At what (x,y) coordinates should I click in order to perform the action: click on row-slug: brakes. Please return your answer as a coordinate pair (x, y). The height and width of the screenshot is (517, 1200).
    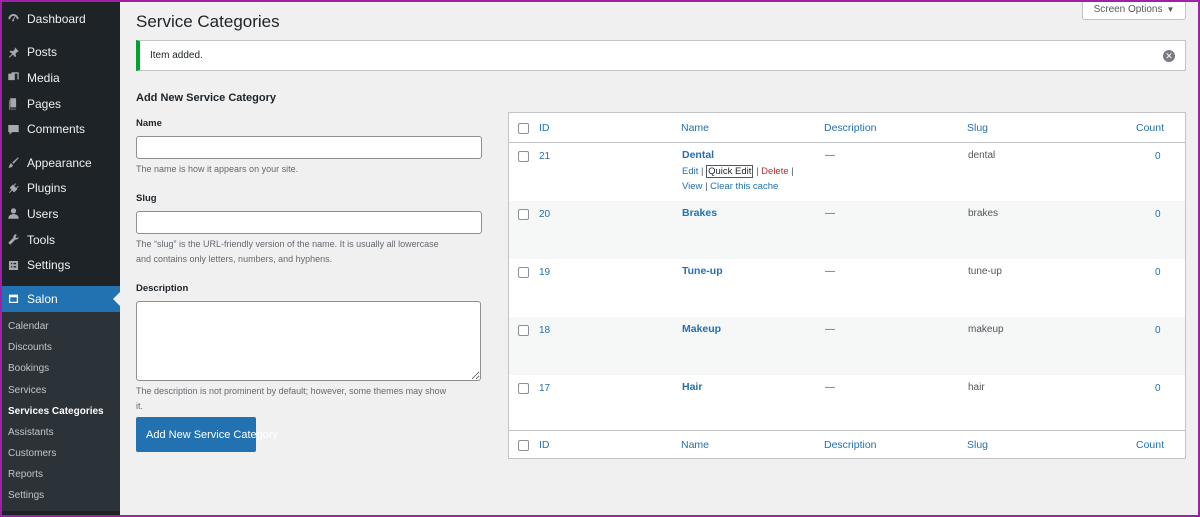
    Looking at the image, I should click on (983, 213).